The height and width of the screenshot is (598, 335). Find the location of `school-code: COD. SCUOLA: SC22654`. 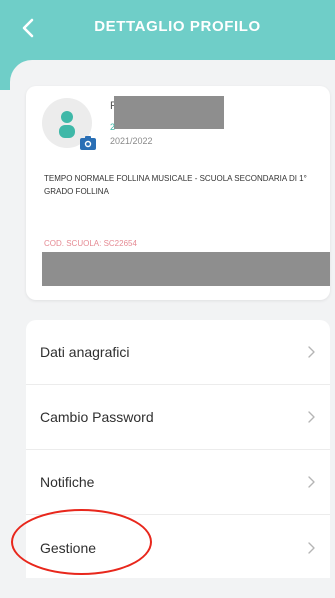

school-code: COD. SCUOLA: SC22654 is located at coordinates (90, 243).